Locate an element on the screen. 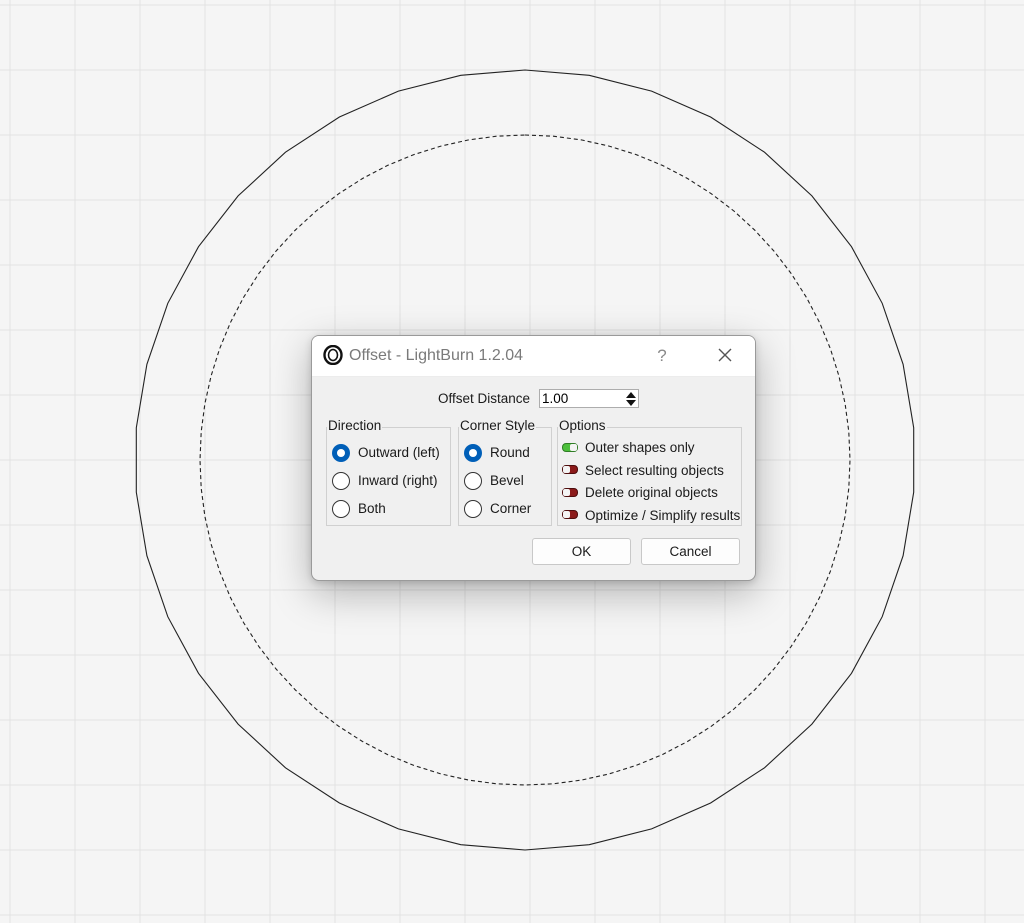  lightburn-app-icon is located at coordinates (333, 355).